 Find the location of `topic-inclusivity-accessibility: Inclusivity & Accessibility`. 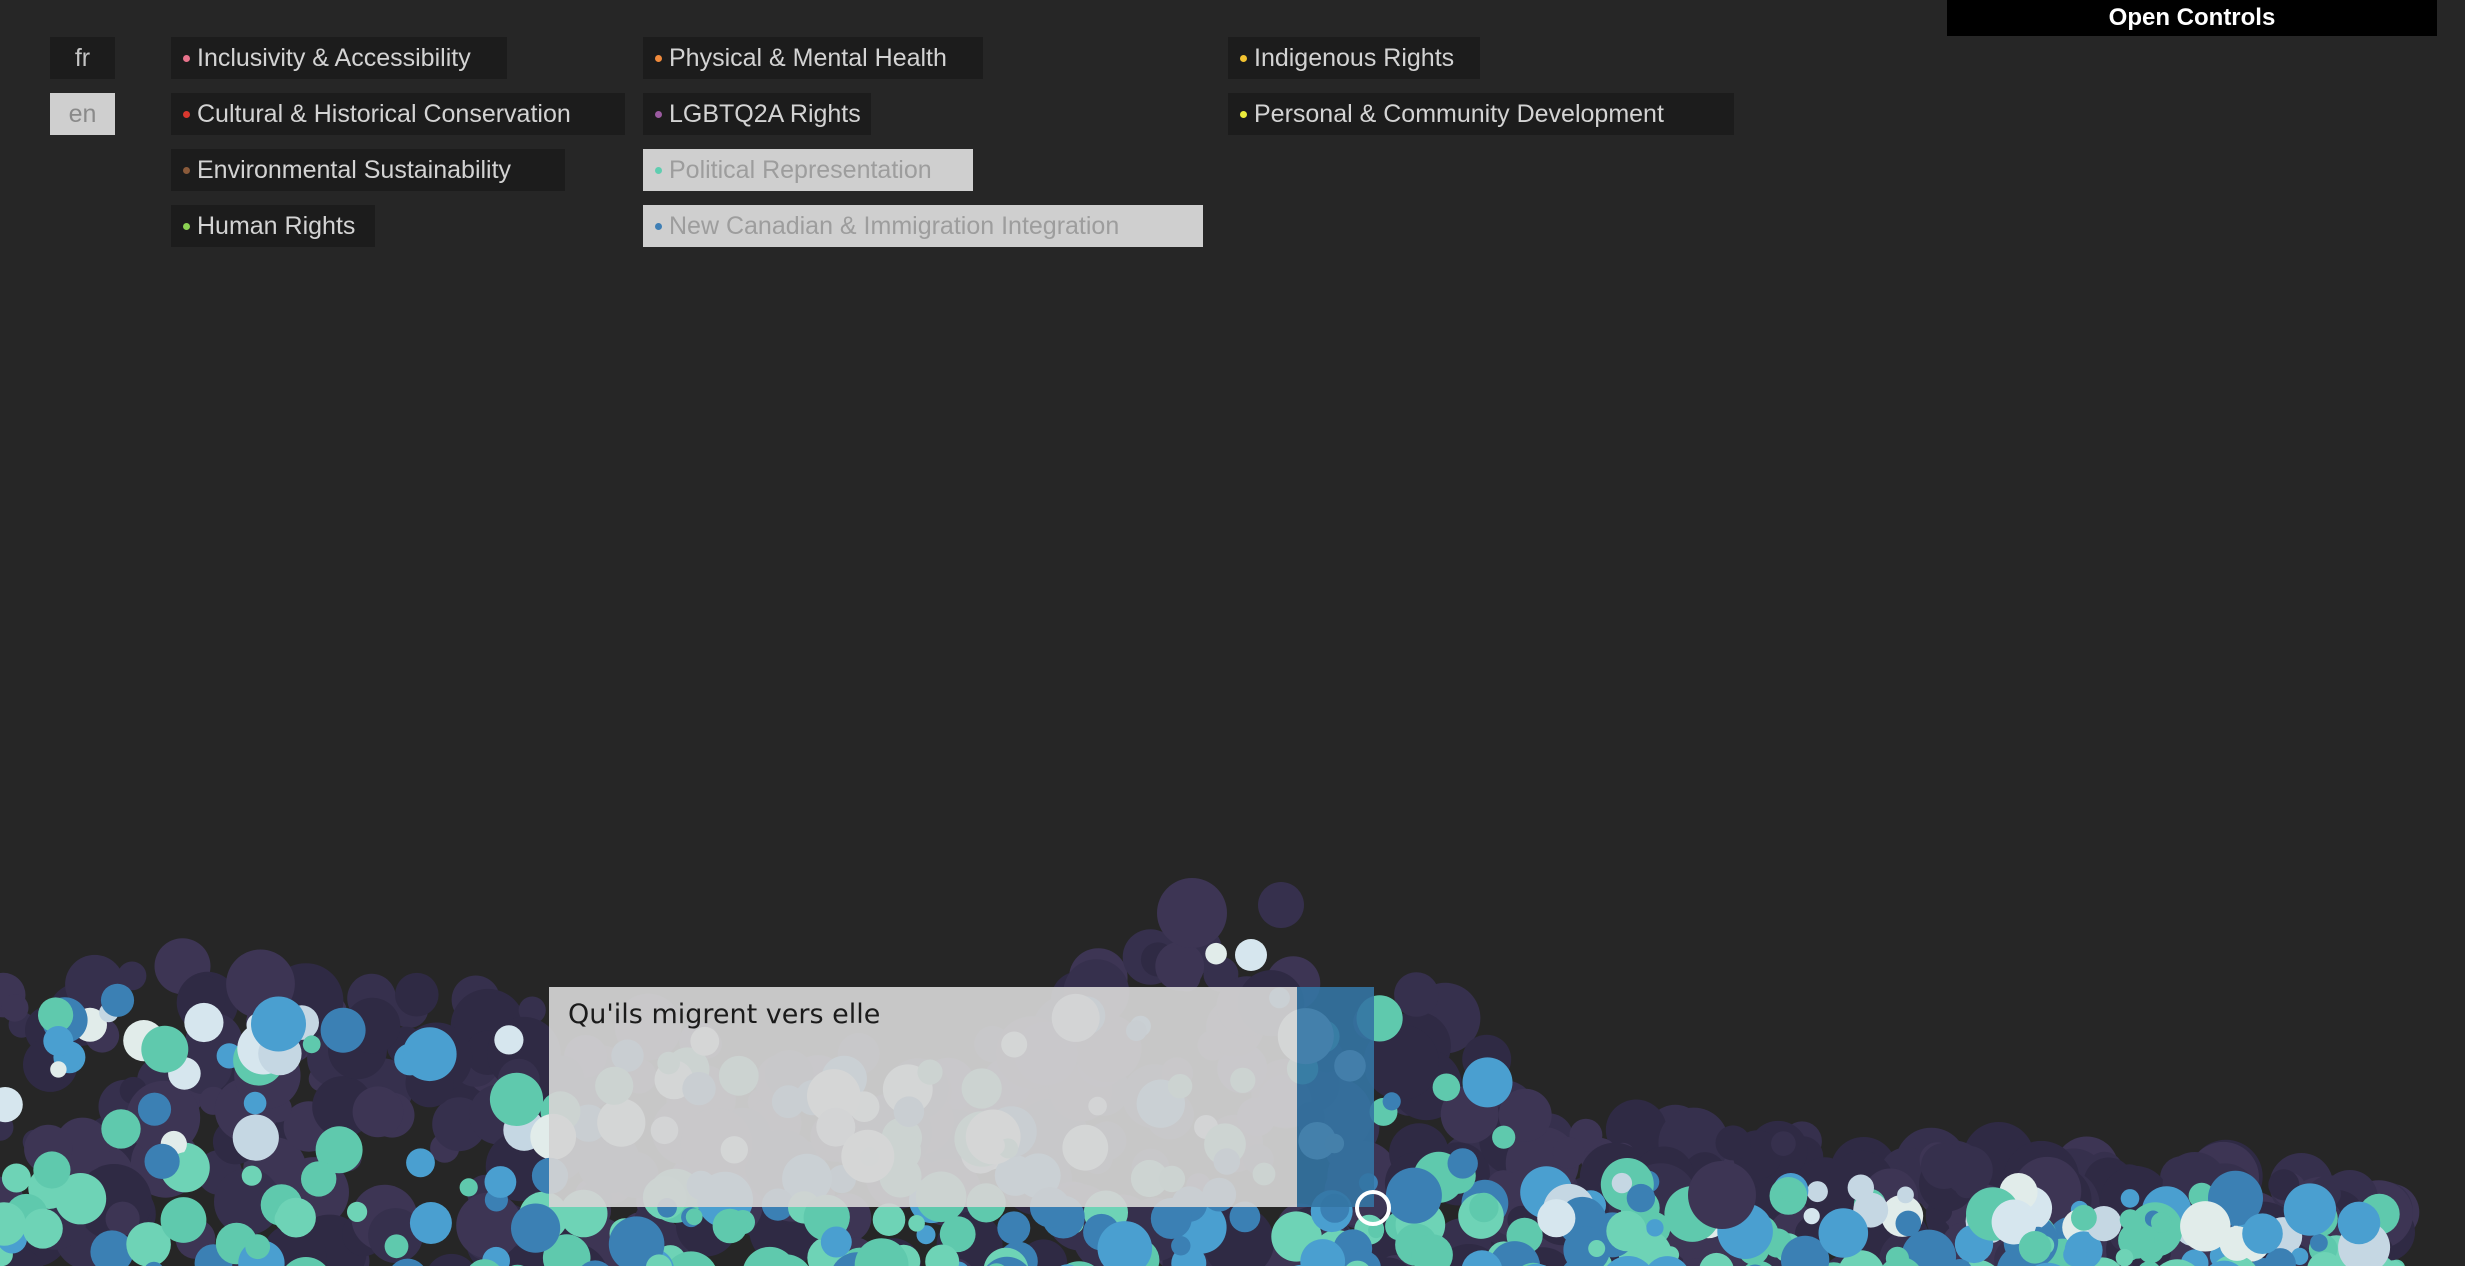

topic-inclusivity-accessibility: Inclusivity & Accessibility is located at coordinates (339, 58).